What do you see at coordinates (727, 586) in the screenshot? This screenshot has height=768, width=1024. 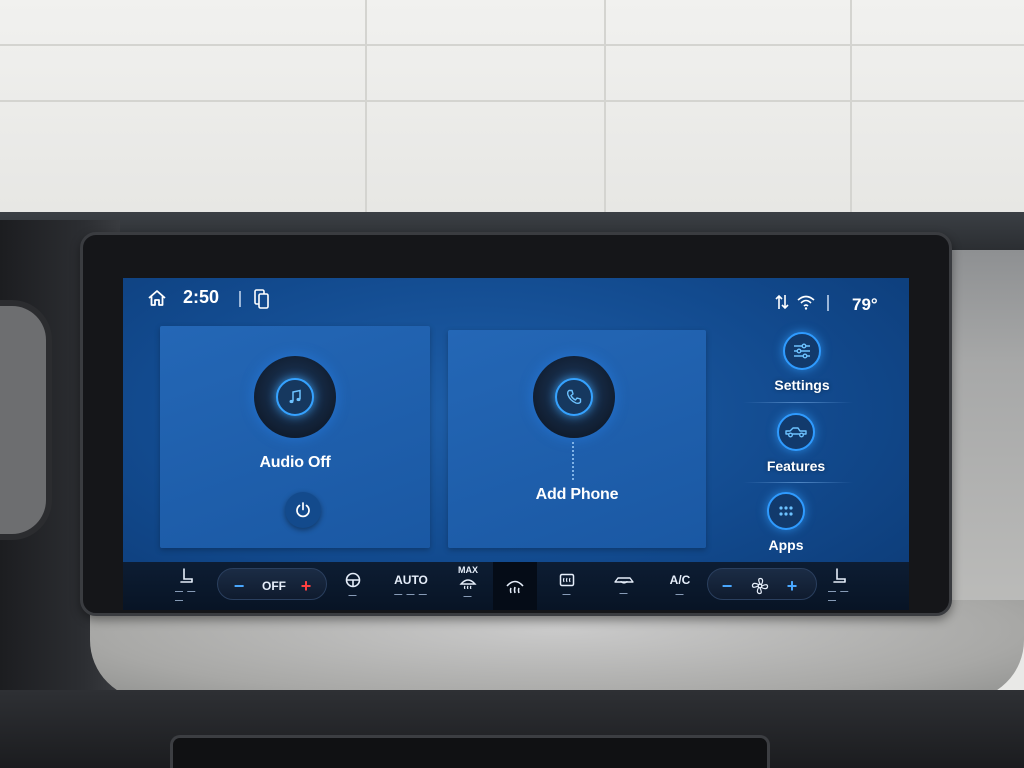 I see `fan-speed-down-button: −` at bounding box center [727, 586].